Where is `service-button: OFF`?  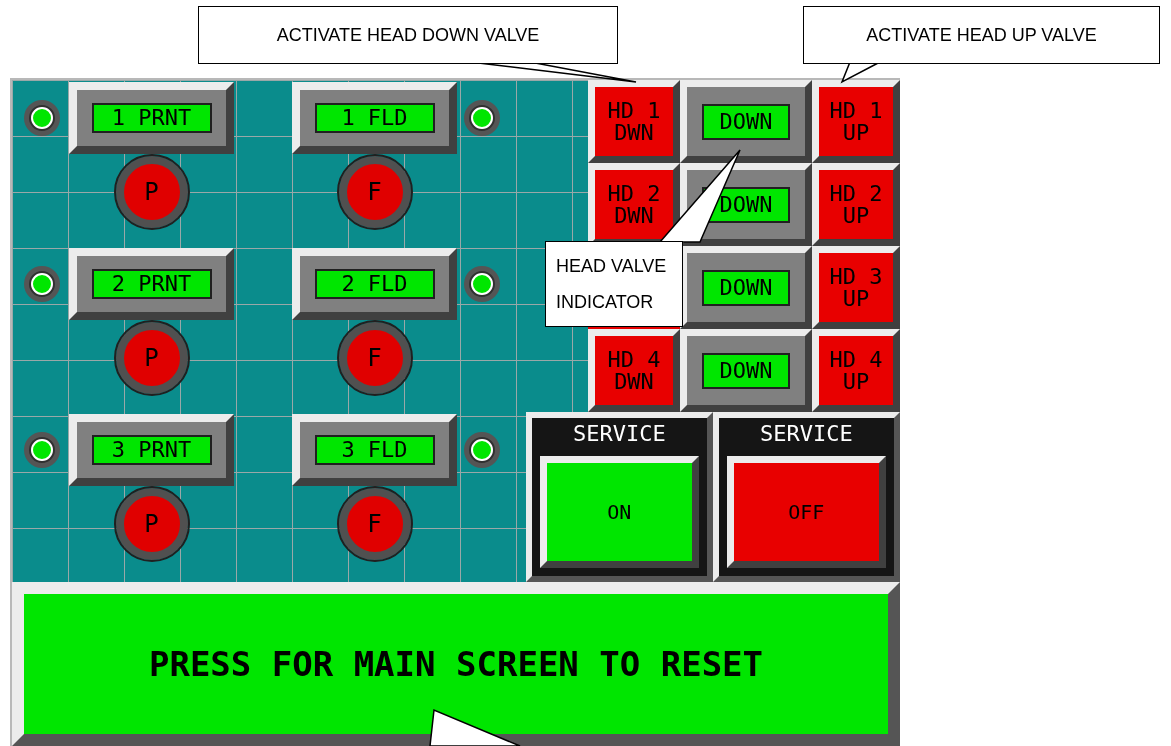 service-button: OFF is located at coordinates (806, 512).